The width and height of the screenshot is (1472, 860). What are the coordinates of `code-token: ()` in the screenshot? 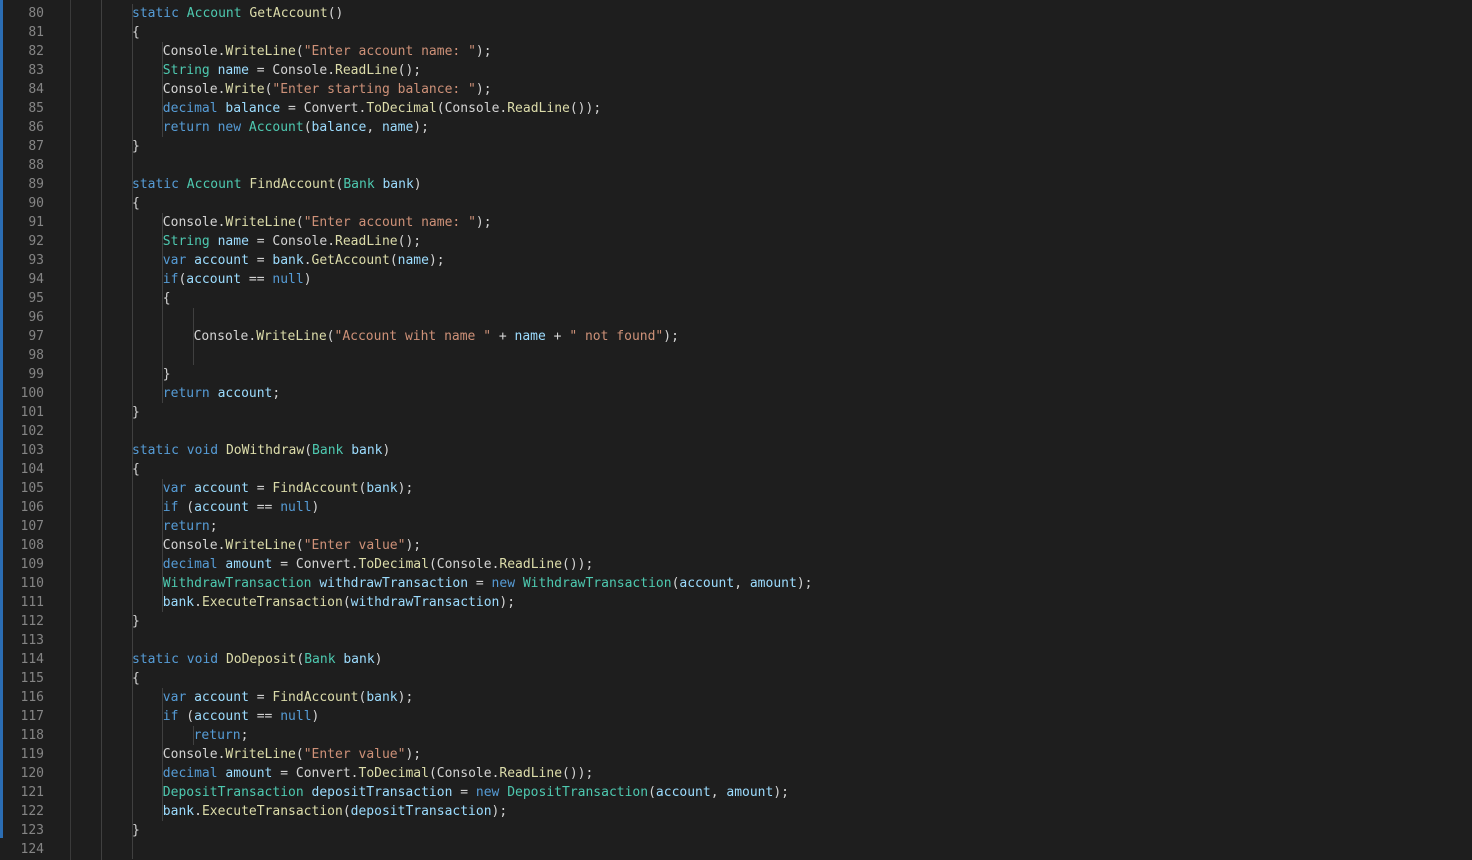 It's located at (335, 13).